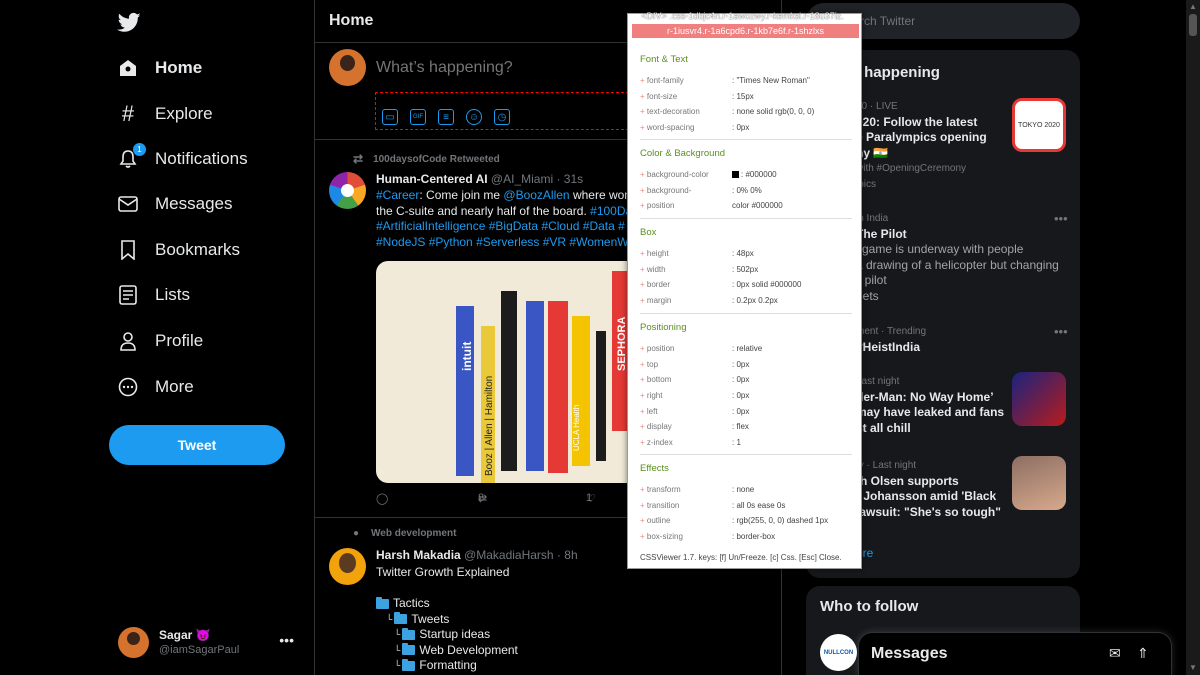 Image resolution: width=1200 pixels, height=675 pixels. What do you see at coordinates (446, 117) in the screenshot?
I see `poll-icon: ≡` at bounding box center [446, 117].